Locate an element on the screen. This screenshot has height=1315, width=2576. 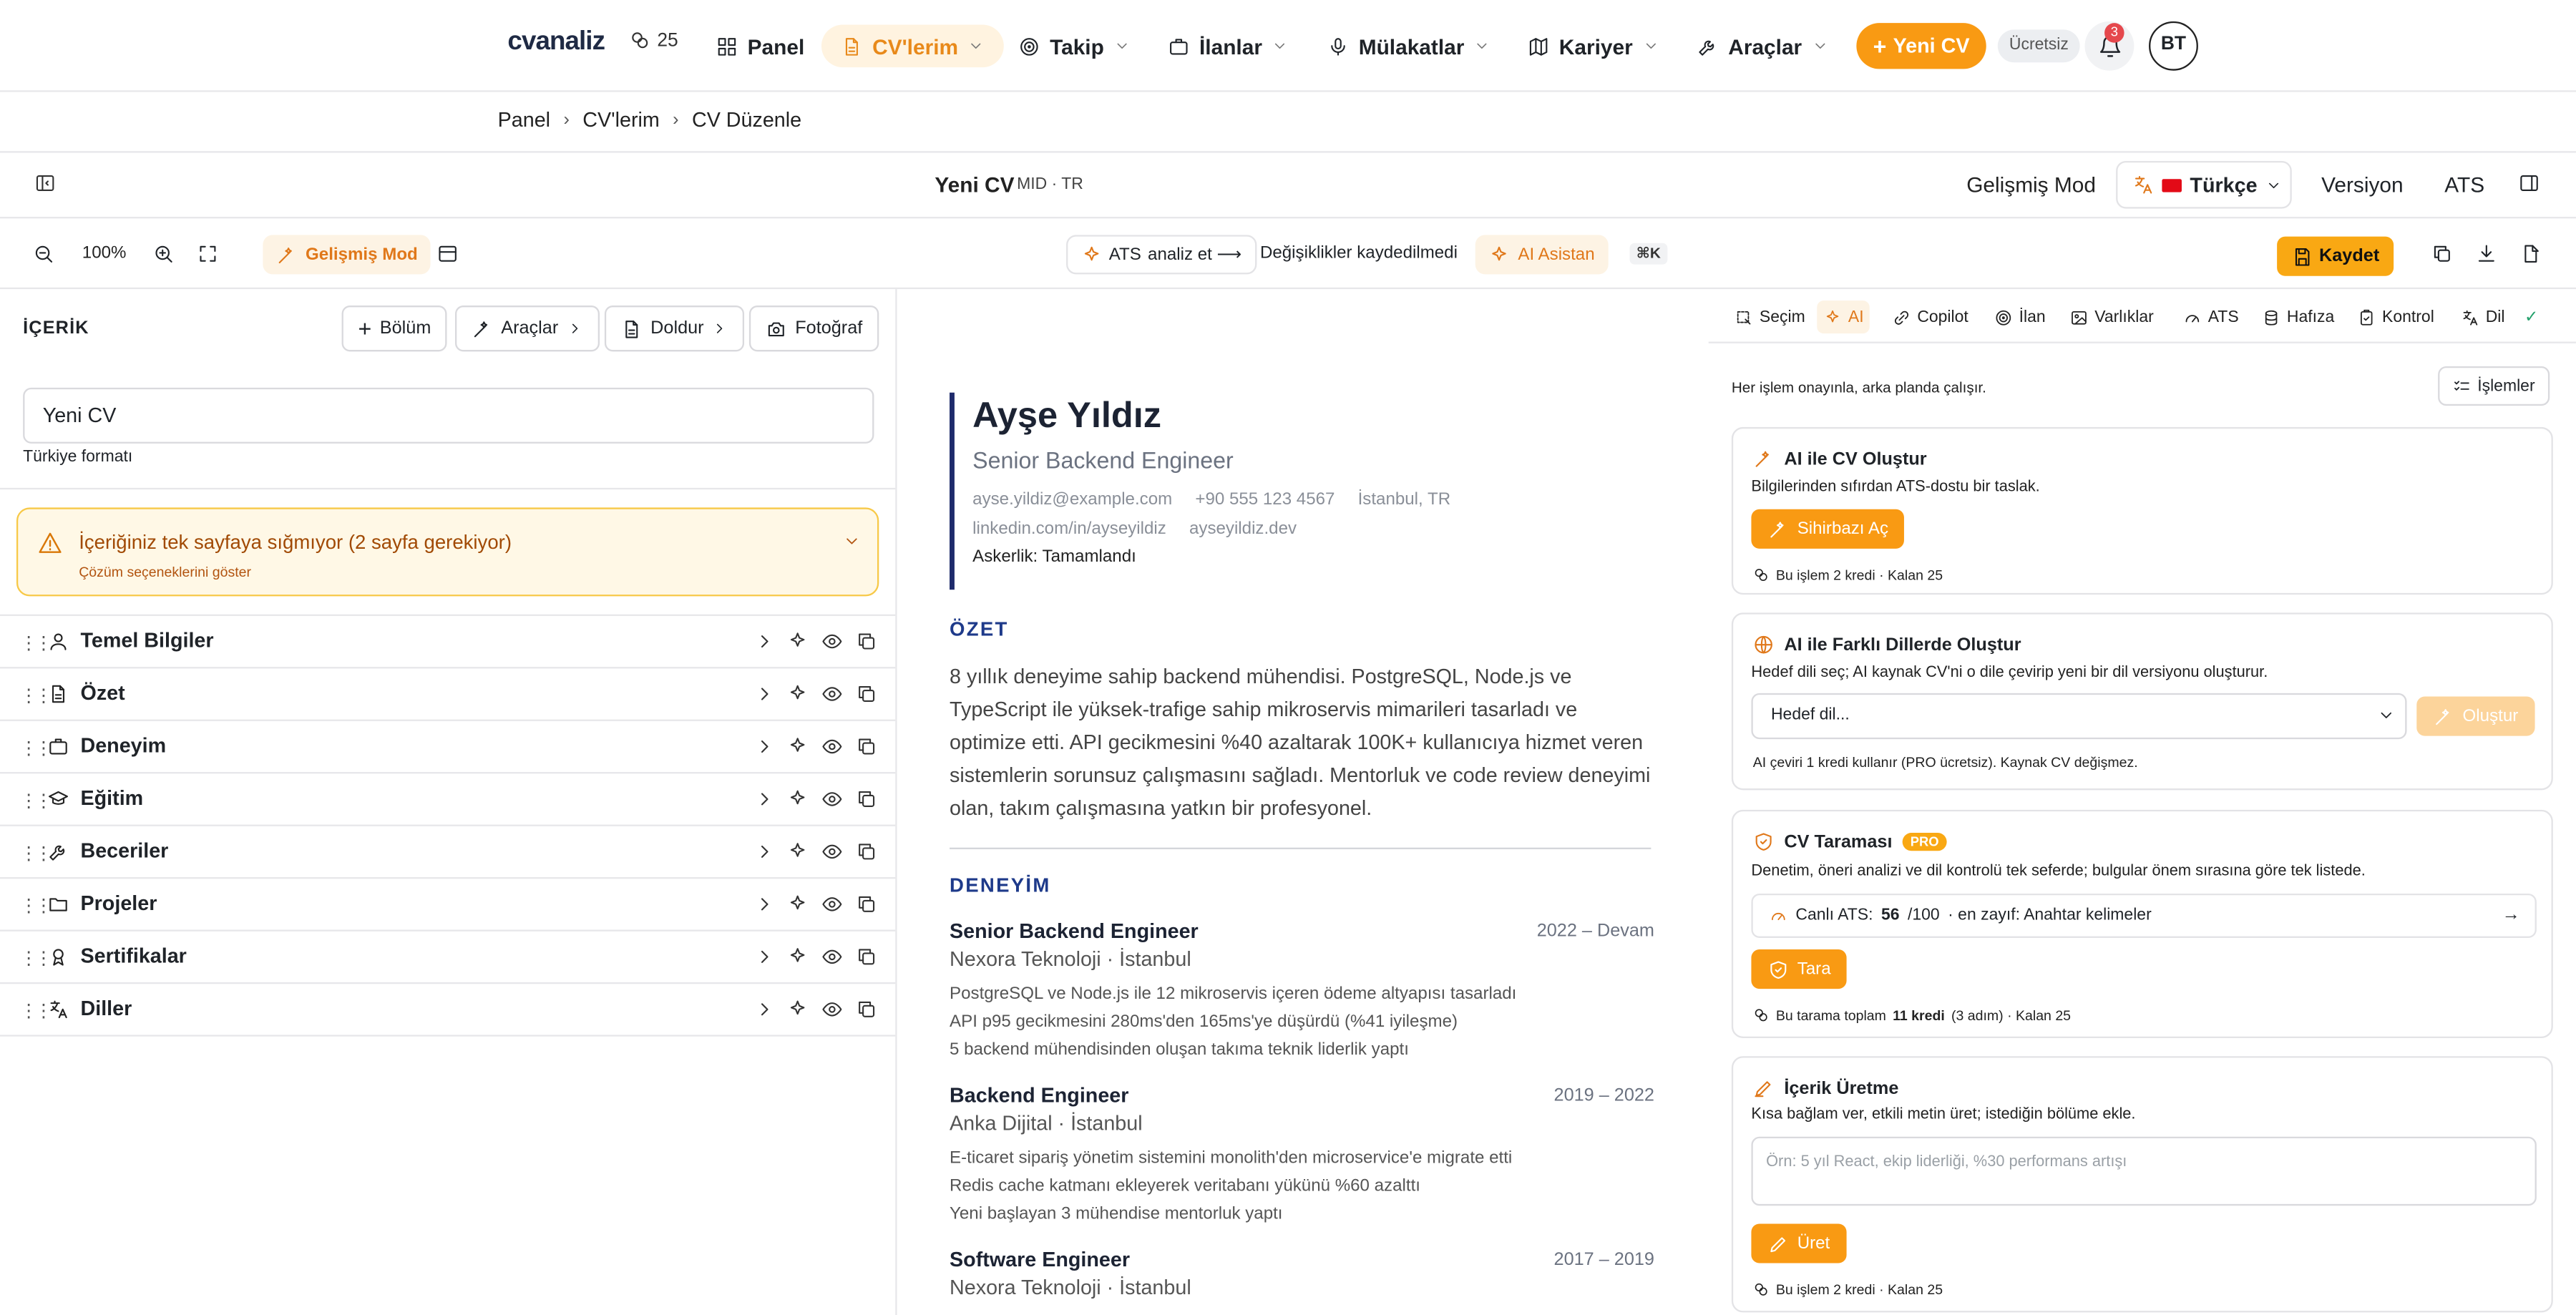
panel-right-icon is located at coordinates (2529, 183).